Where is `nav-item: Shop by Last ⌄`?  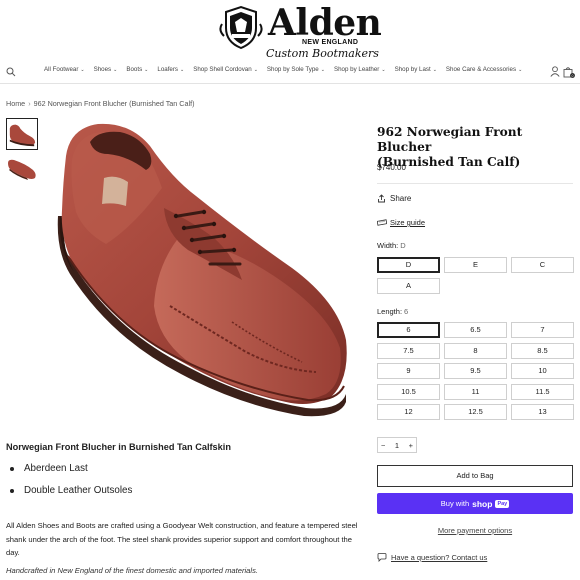 nav-item: Shop by Last ⌄ is located at coordinates (416, 69).